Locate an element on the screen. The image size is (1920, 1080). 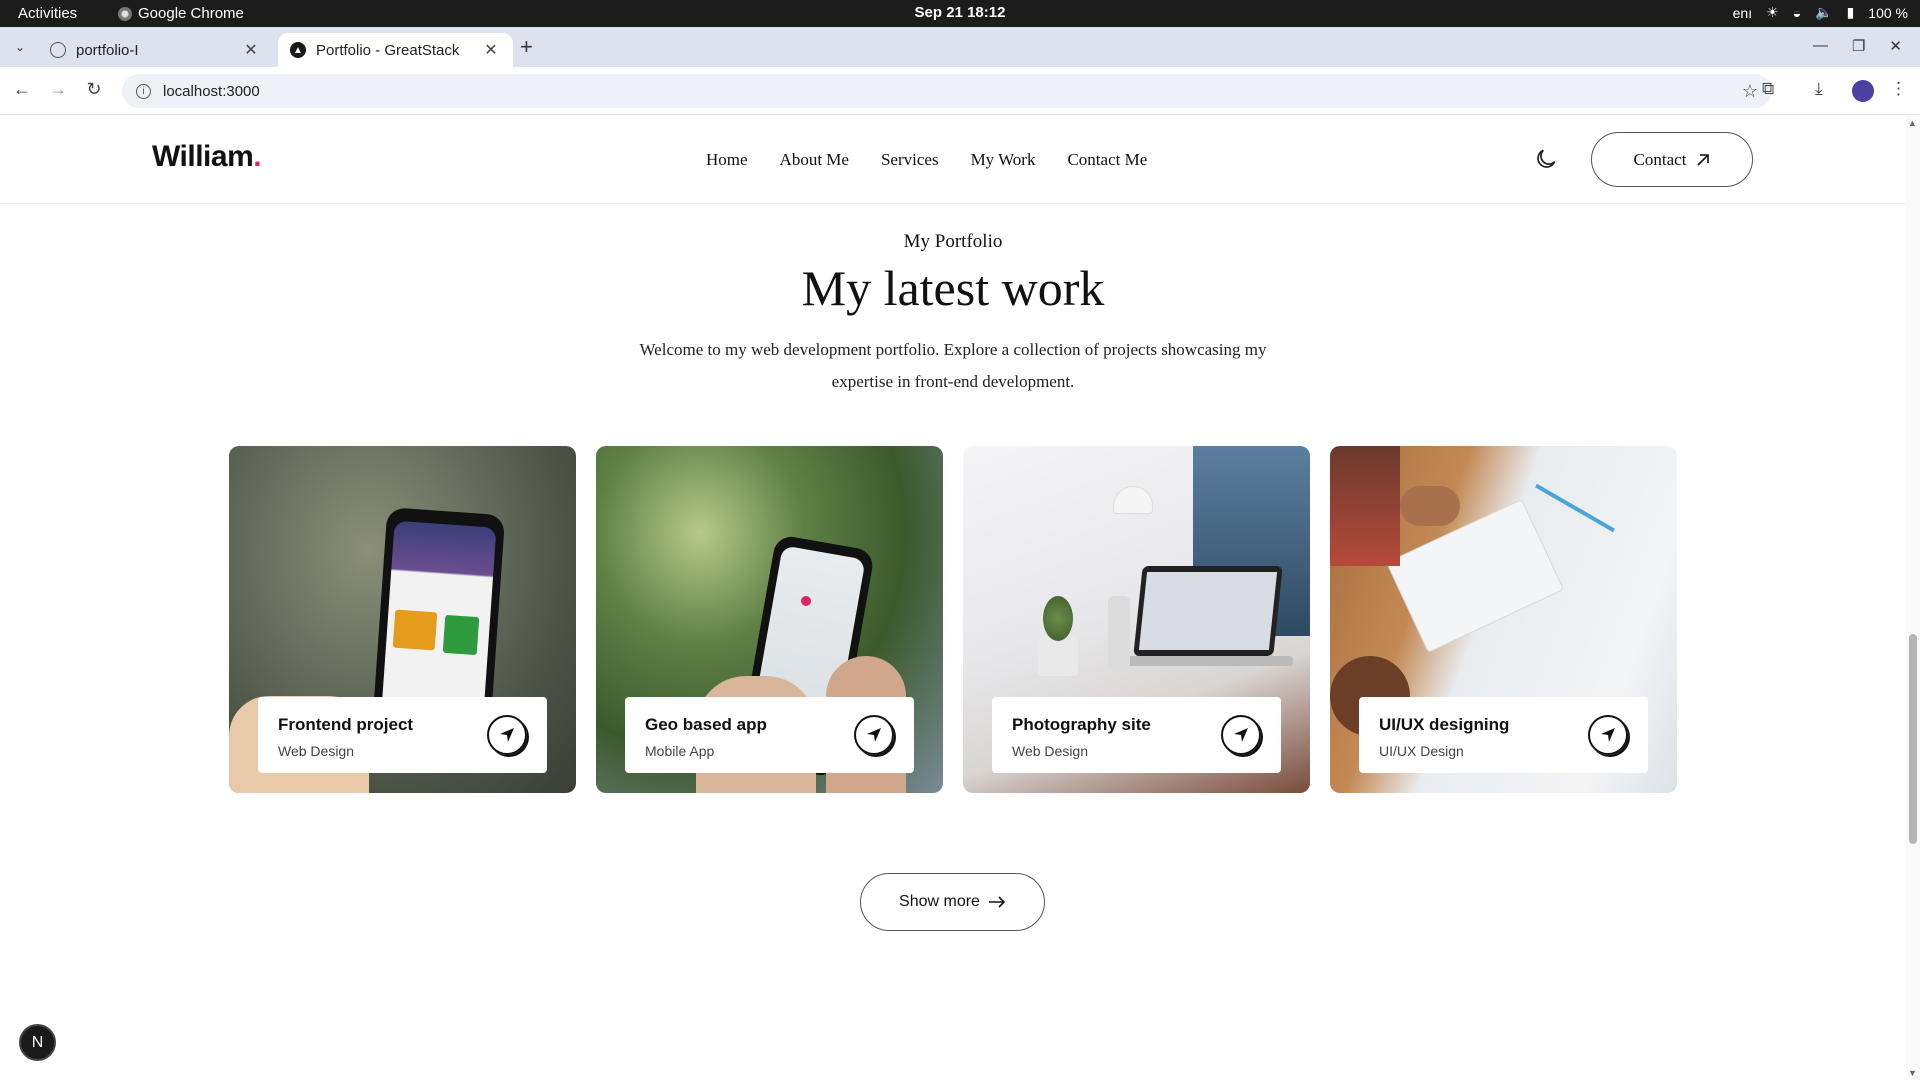
profile-avatar is located at coordinates (1863, 91).